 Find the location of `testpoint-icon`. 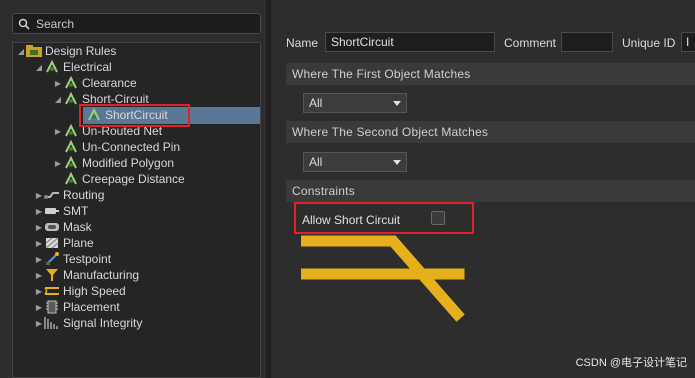

testpoint-icon is located at coordinates (52, 259).